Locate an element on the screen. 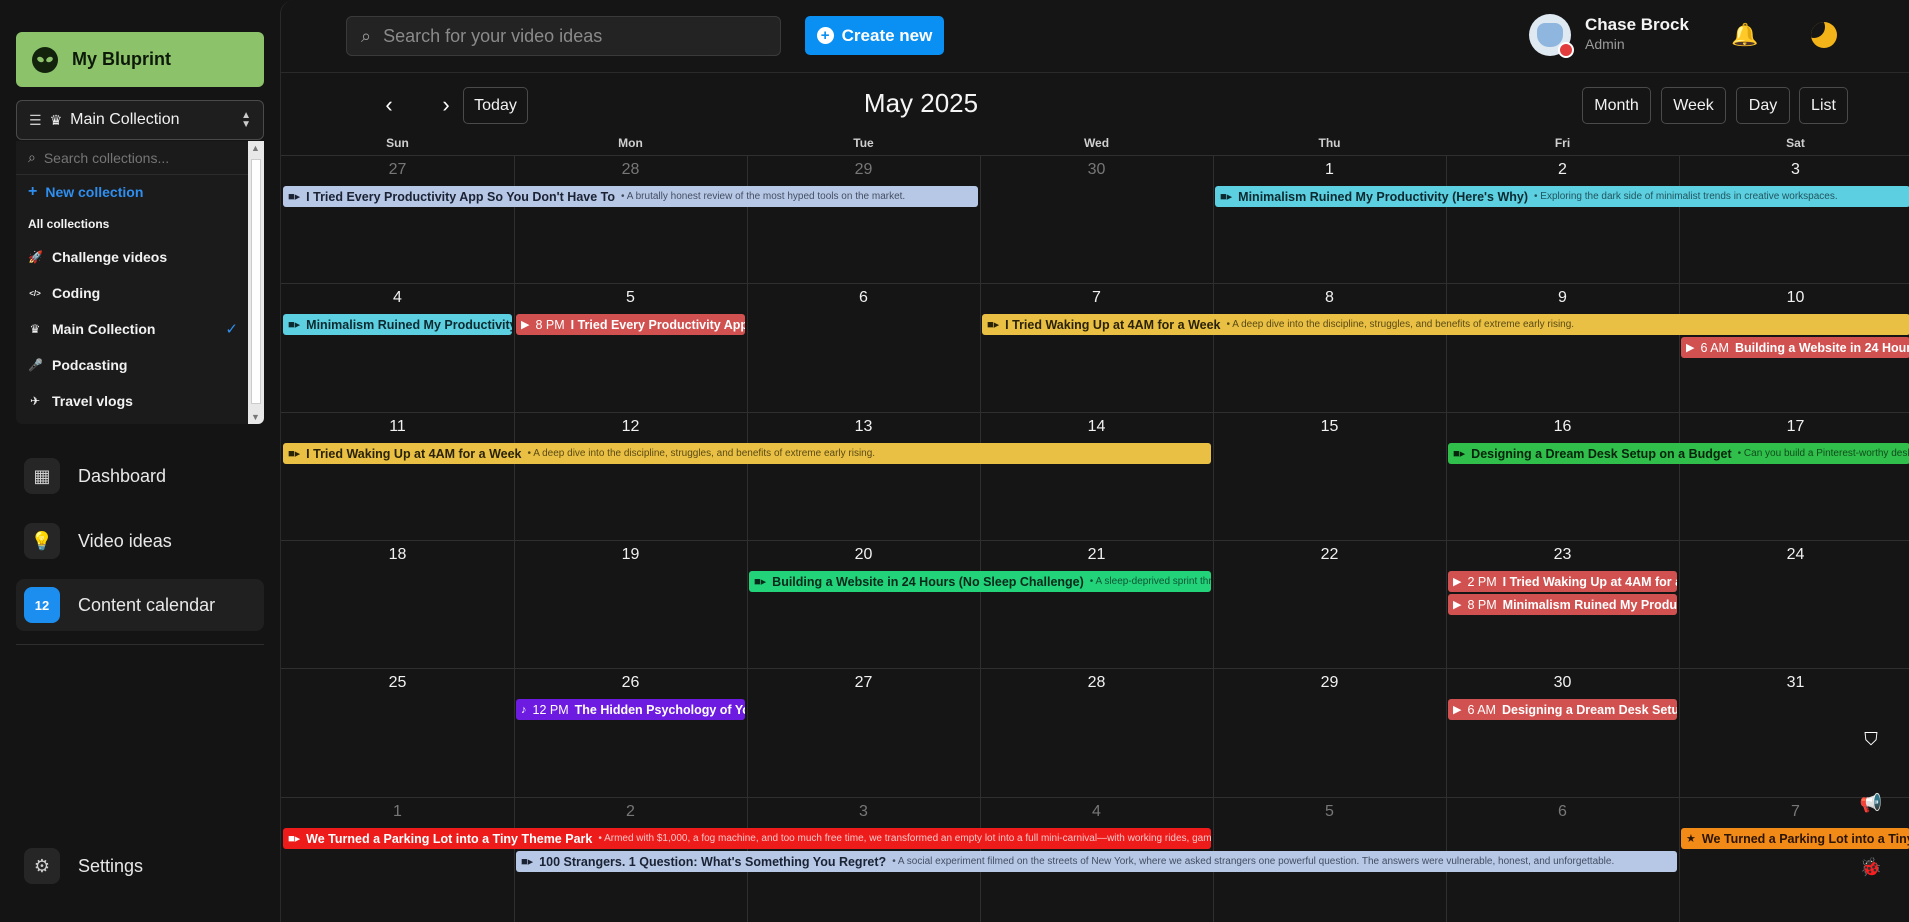 The width and height of the screenshot is (1909, 922). scrollbar-thumb is located at coordinates (256, 281).